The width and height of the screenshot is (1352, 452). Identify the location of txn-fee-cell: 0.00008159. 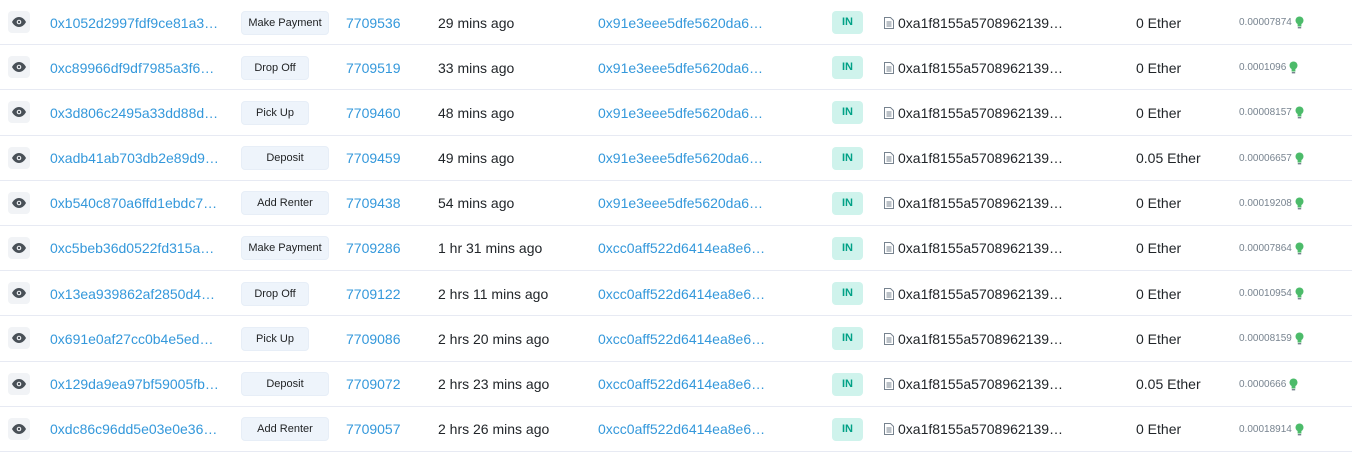
(1271, 338).